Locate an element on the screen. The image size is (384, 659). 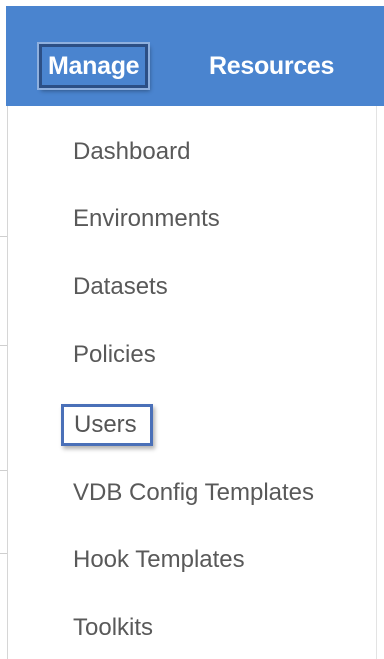
sidebar-left-divider is located at coordinates (7, 382).